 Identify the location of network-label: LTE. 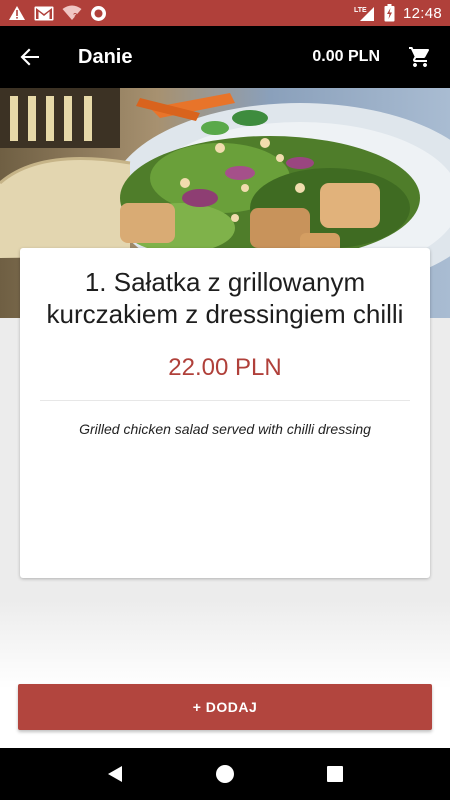
(360, 10).